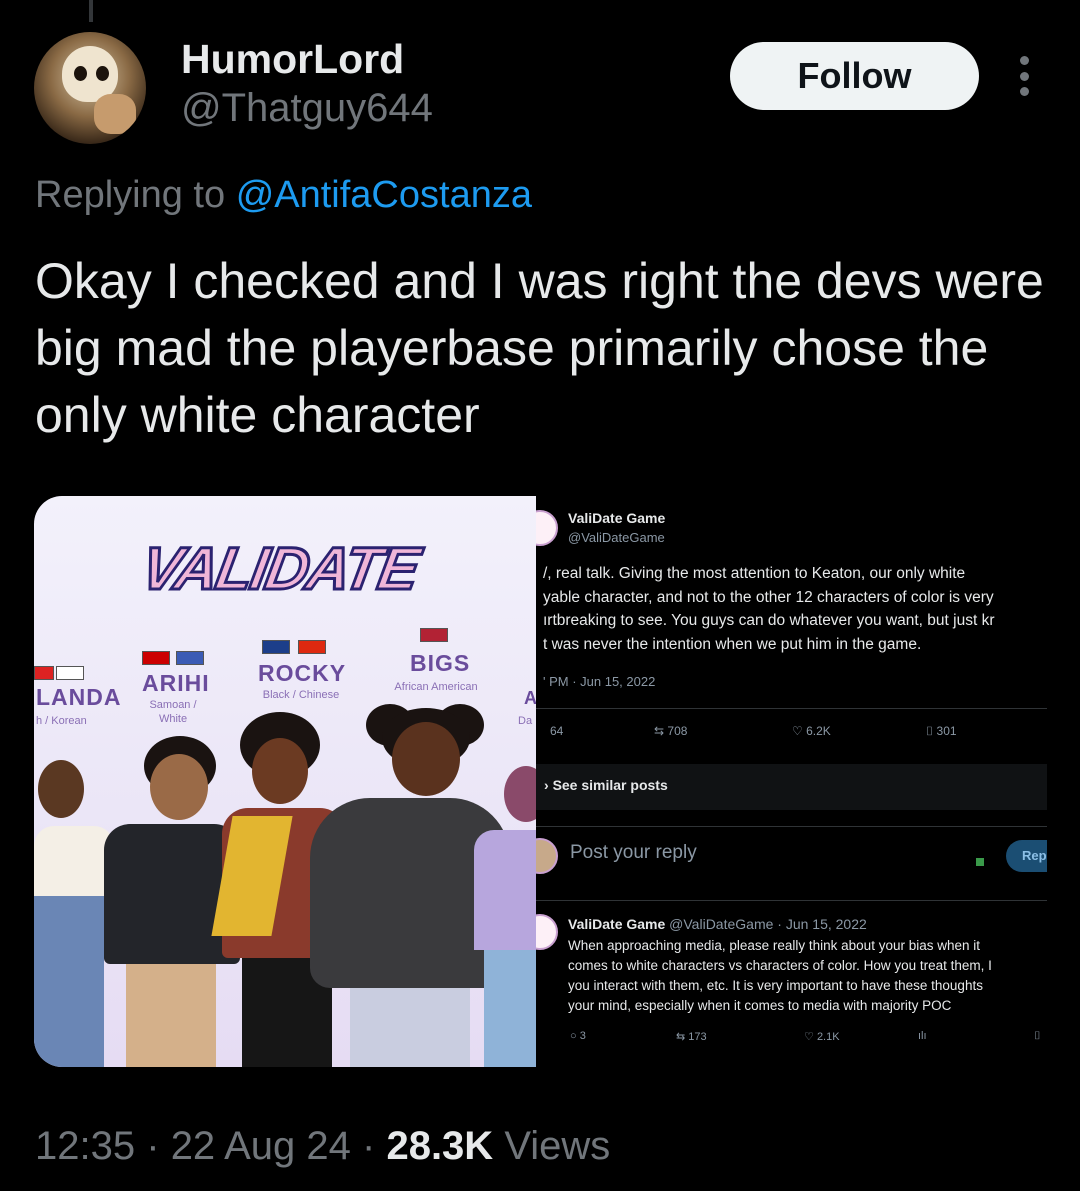 The width and height of the screenshot is (1080, 1191). What do you see at coordinates (91, 11) in the screenshot?
I see `thread-connector-line` at bounding box center [91, 11].